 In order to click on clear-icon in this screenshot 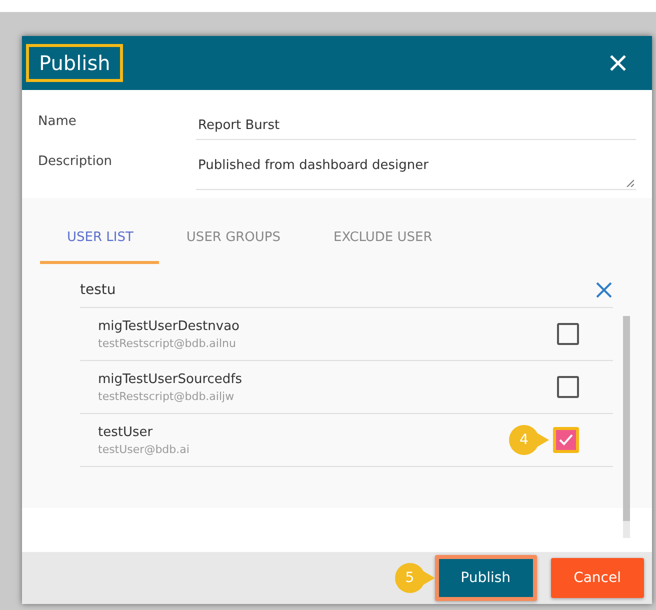, I will do `click(604, 289)`.